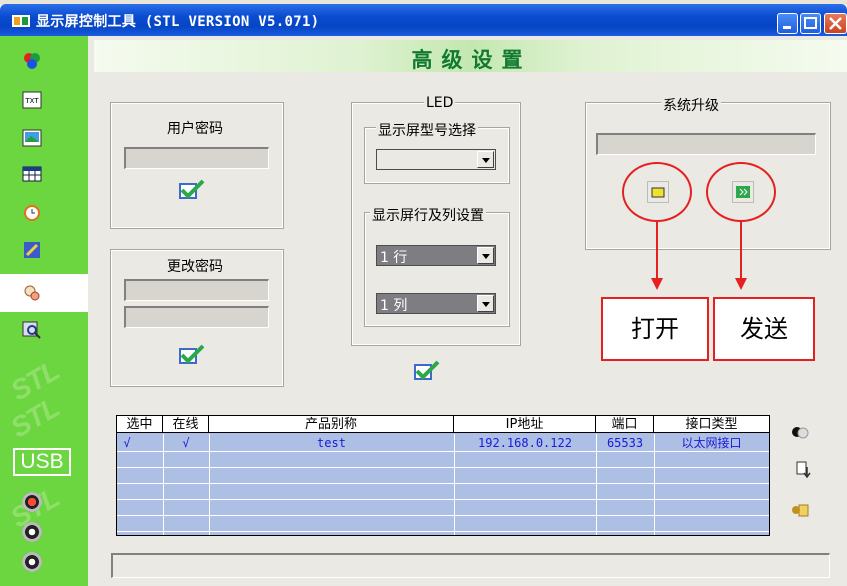 This screenshot has width=847, height=586. Describe the element at coordinates (331, 424) in the screenshot. I see `col-header-alias: 产品别称` at that location.